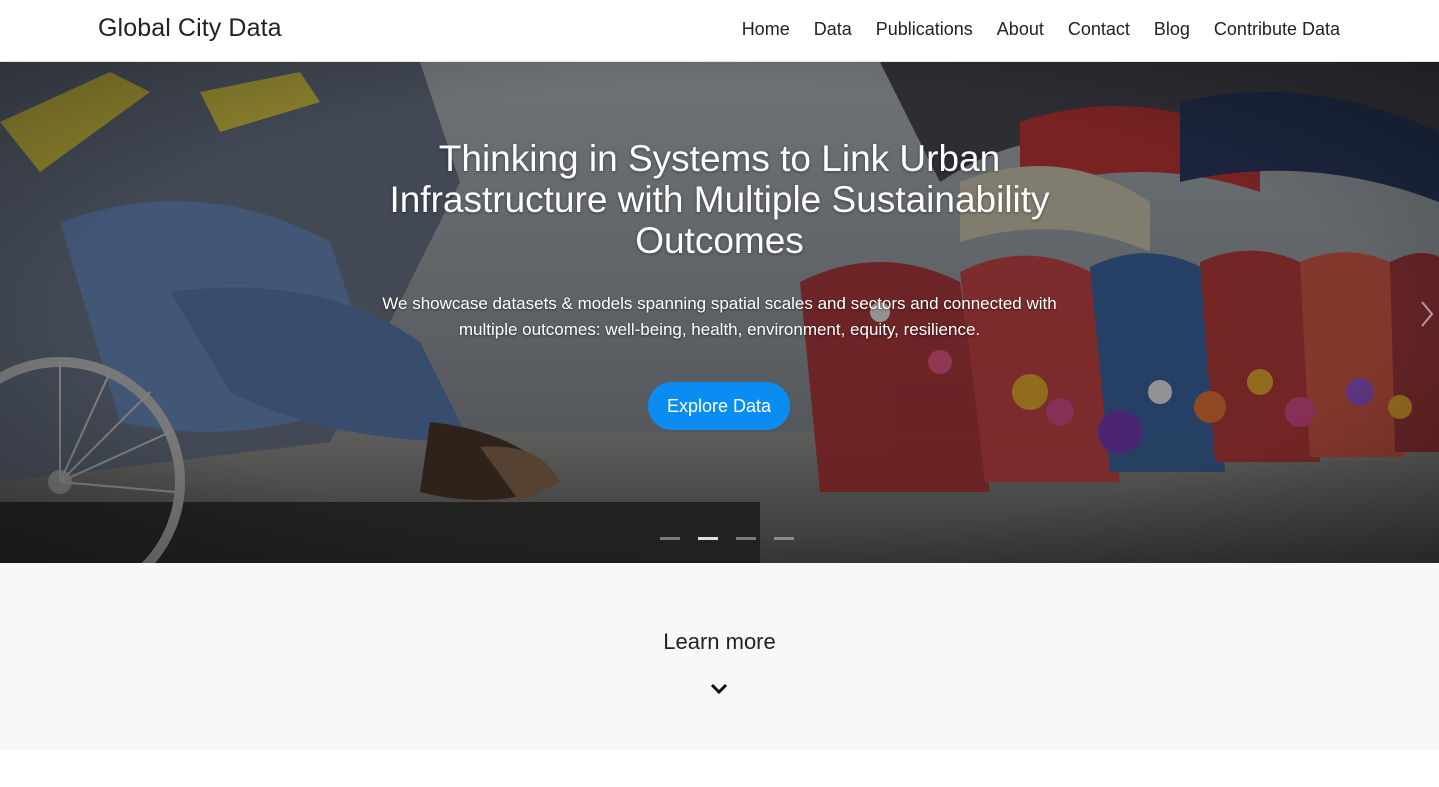 Image resolution: width=1439 pixels, height=787 pixels. What do you see at coordinates (766, 29) in the screenshot?
I see `nav-home: Home` at bounding box center [766, 29].